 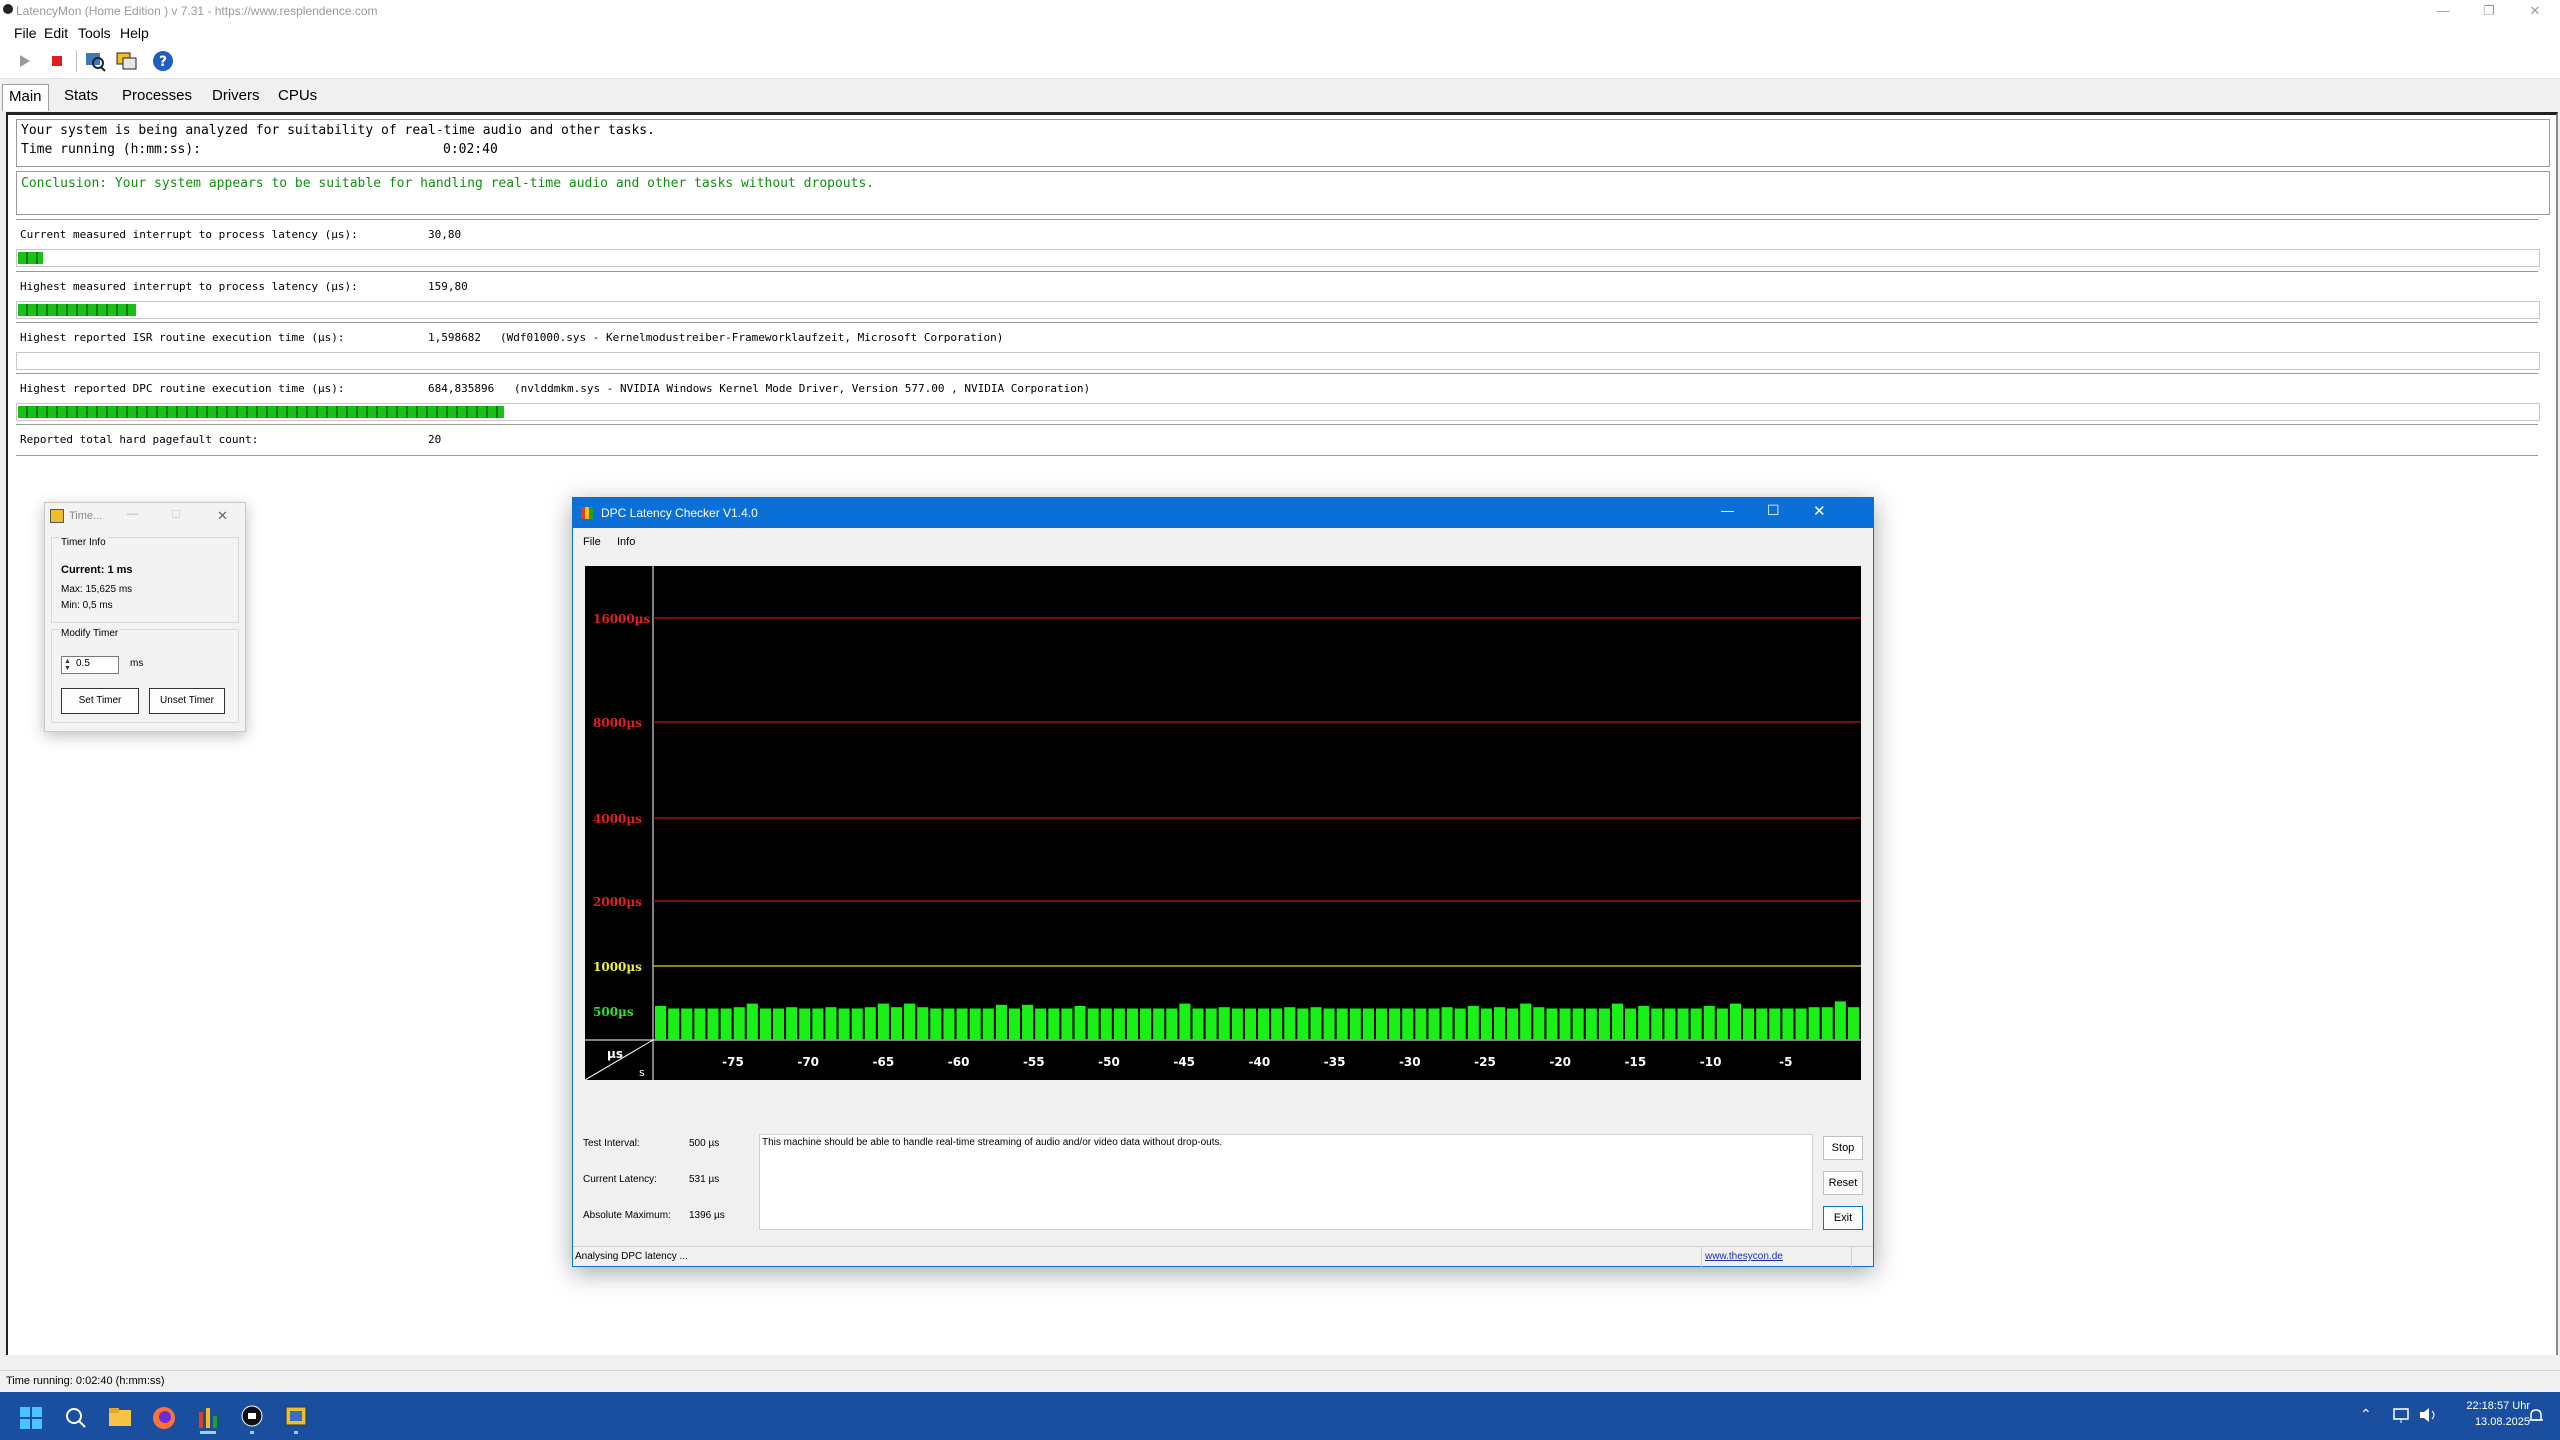 I want to click on x-axis-unit-us: µs, so click(x=615, y=1054).